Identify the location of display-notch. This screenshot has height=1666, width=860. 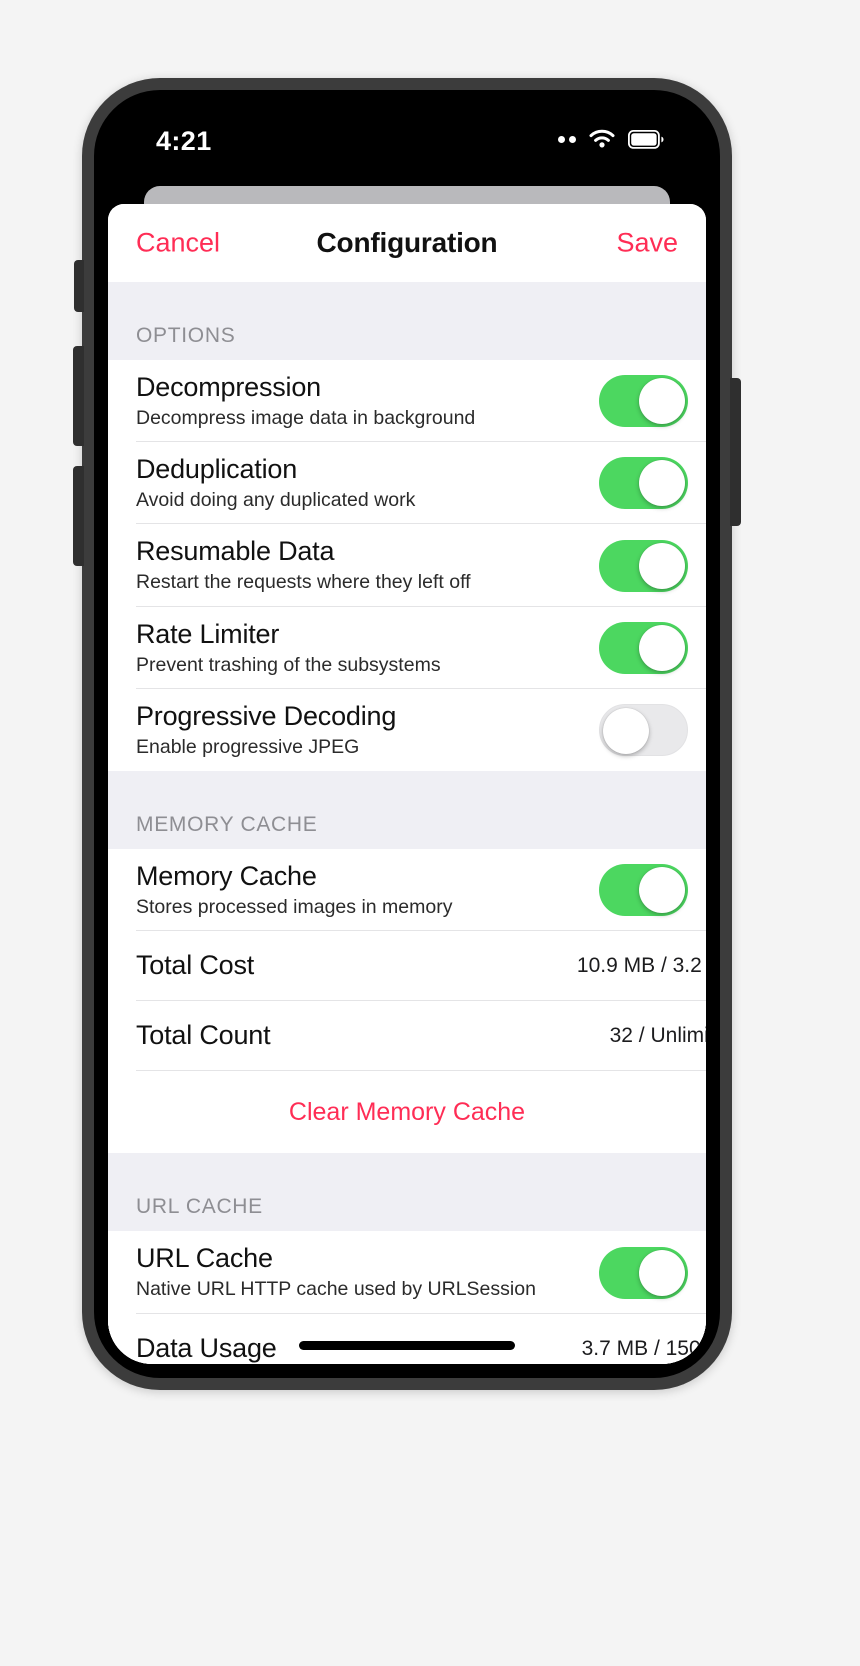
(407, 135).